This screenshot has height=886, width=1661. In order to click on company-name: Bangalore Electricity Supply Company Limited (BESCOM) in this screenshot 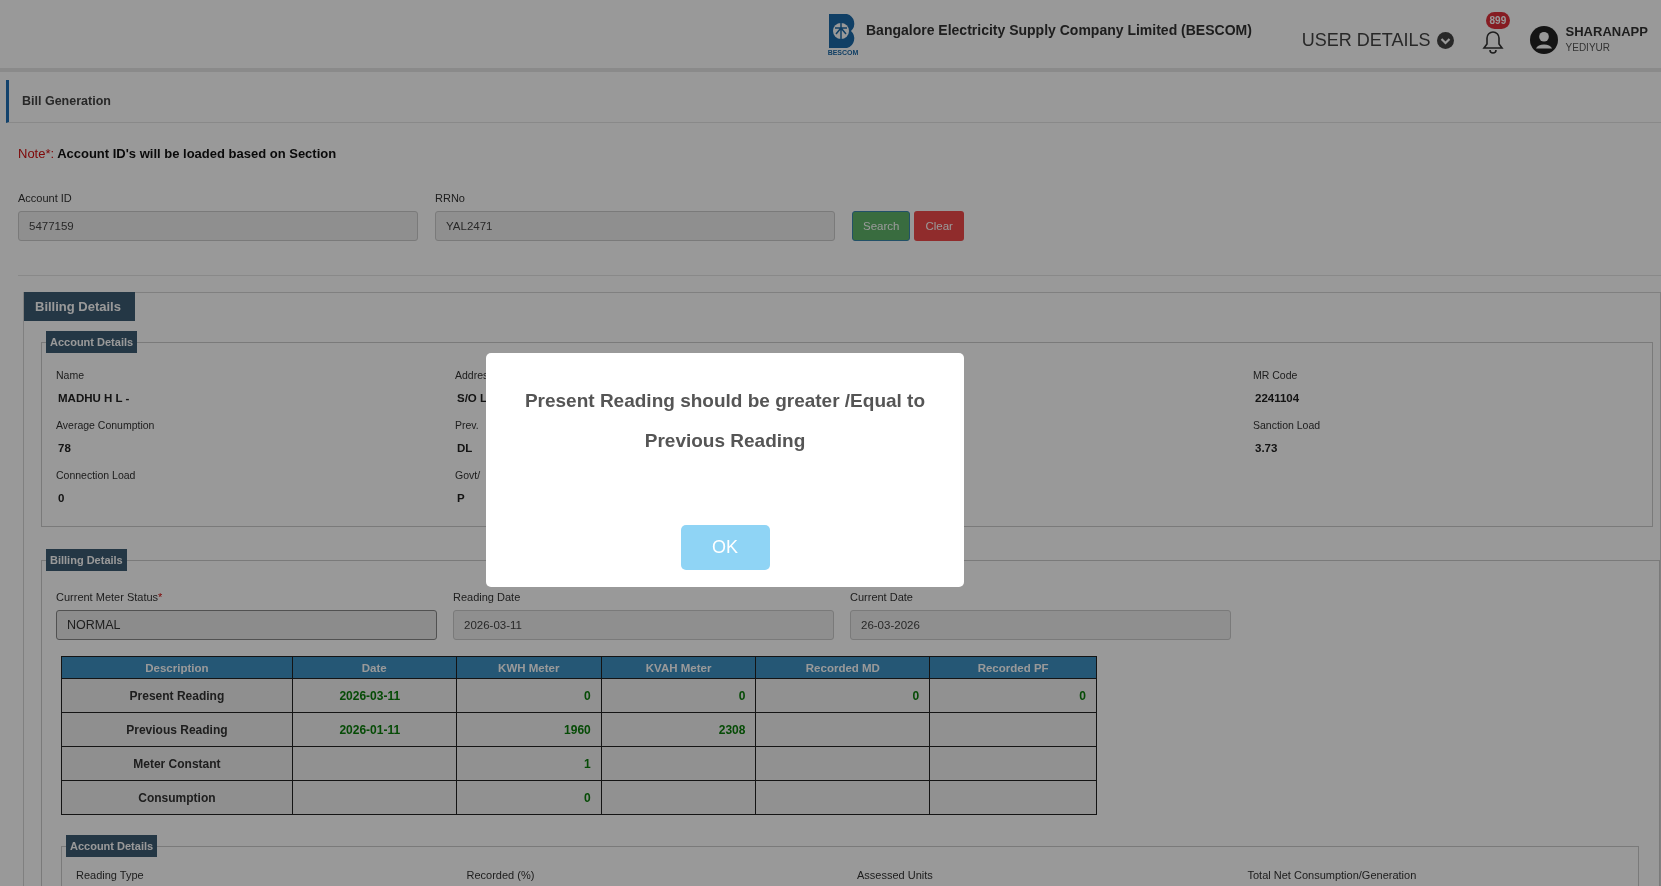, I will do `click(1059, 30)`.